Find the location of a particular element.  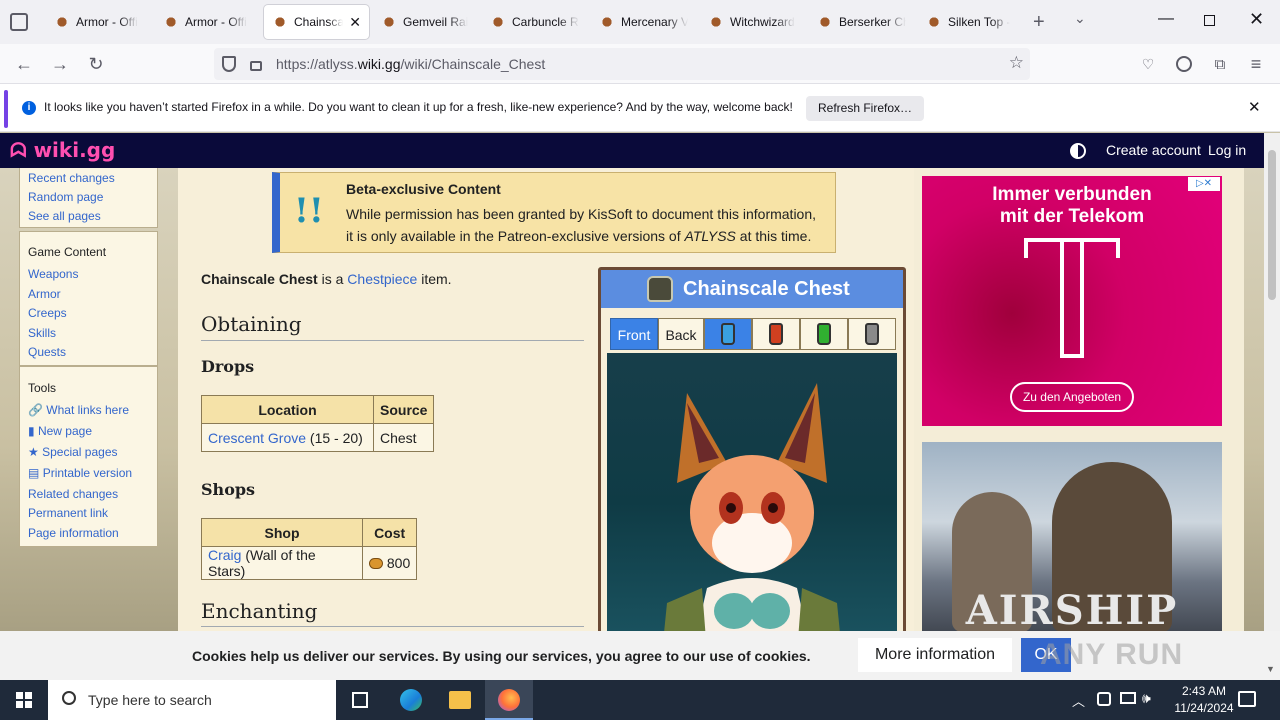

sidebar-item-all-pages: See all pages is located at coordinates (64, 216).